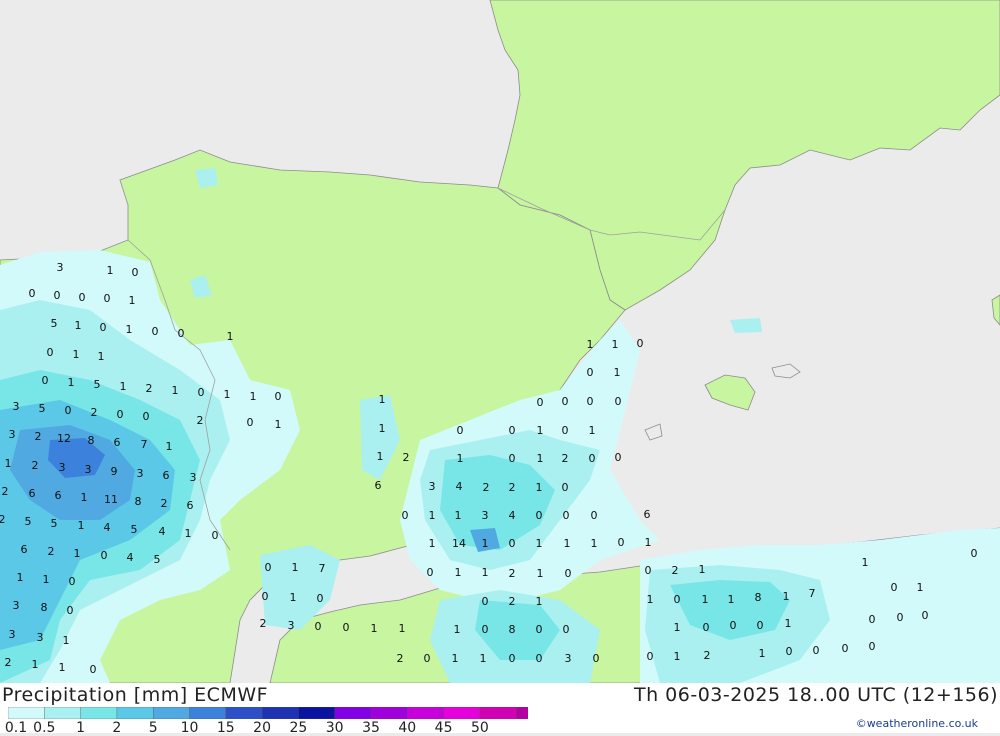  I want to click on scale-tick-label: 20, so click(262, 728).